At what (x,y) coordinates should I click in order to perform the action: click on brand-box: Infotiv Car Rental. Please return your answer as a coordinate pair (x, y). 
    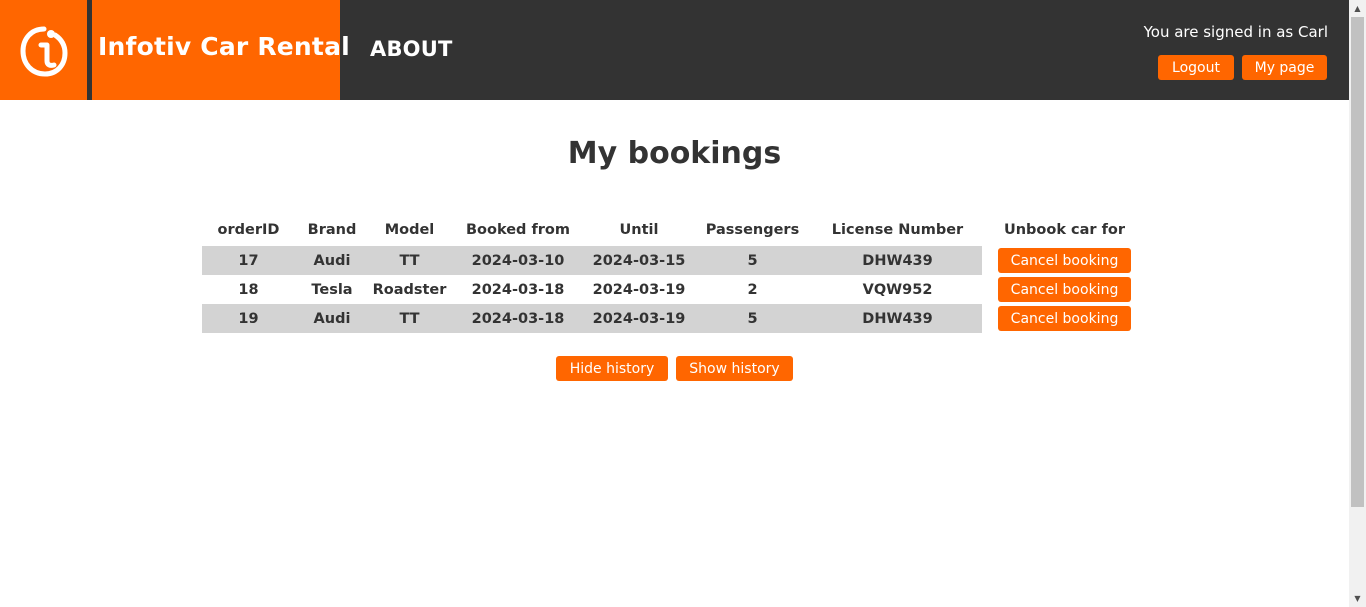
    Looking at the image, I should click on (221, 50).